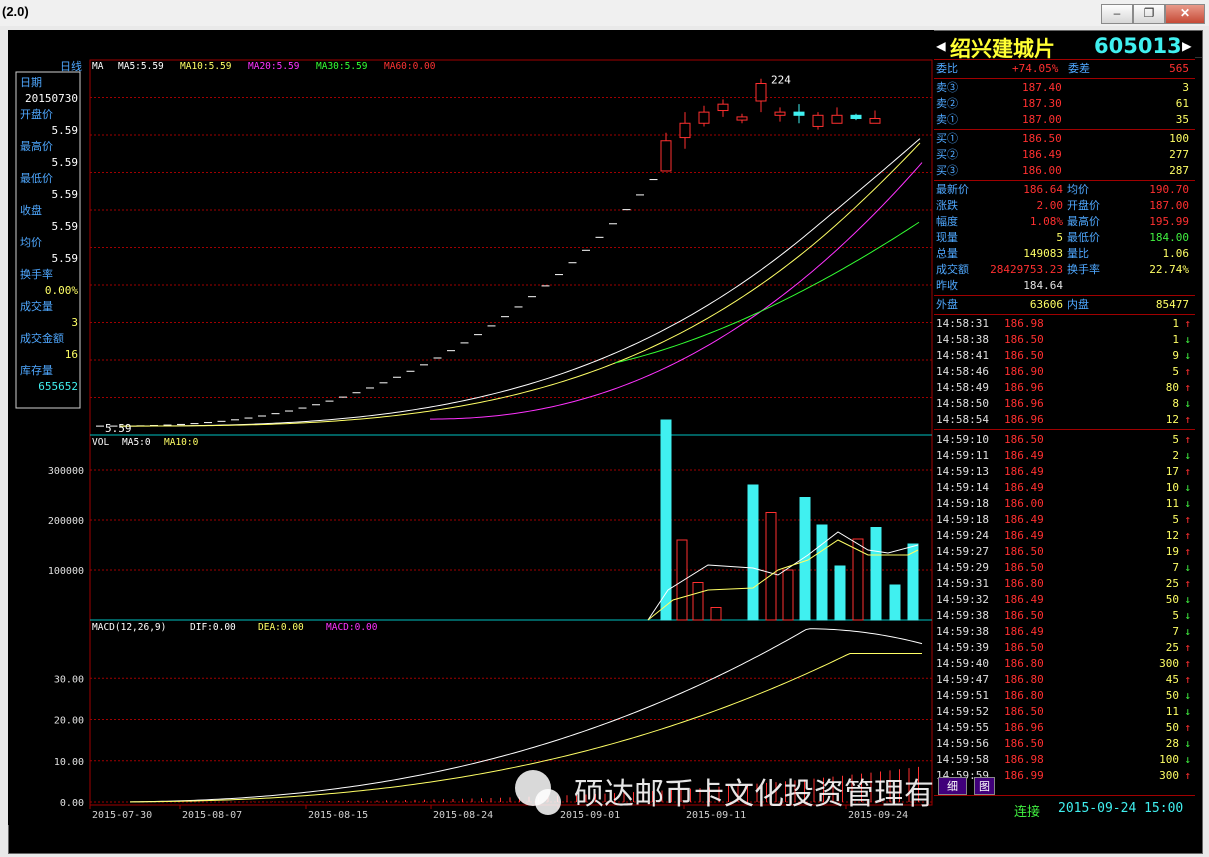 This screenshot has height=857, width=1209. What do you see at coordinates (1063, 356) in the screenshot?
I see `tick-row: 14:58:41 186.50 9 ↓` at bounding box center [1063, 356].